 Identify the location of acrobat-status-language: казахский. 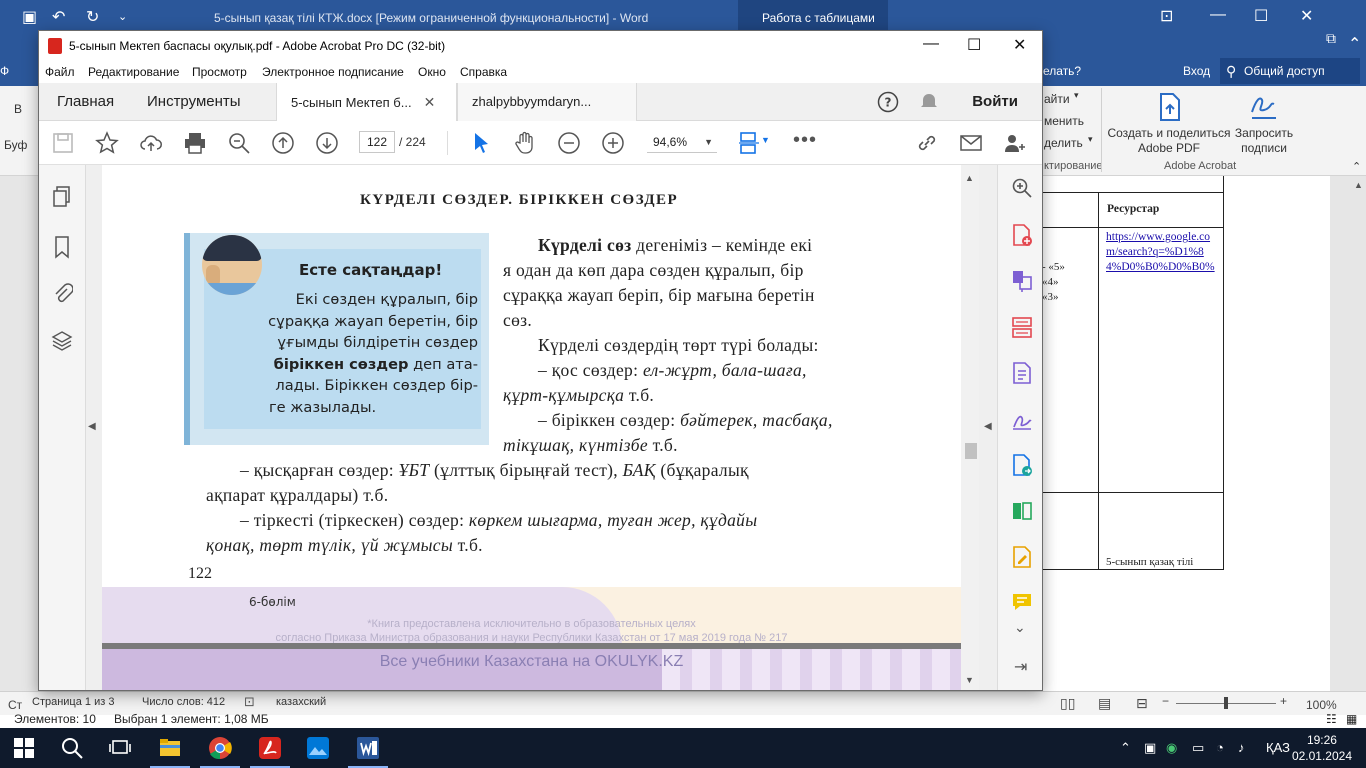
(301, 702).